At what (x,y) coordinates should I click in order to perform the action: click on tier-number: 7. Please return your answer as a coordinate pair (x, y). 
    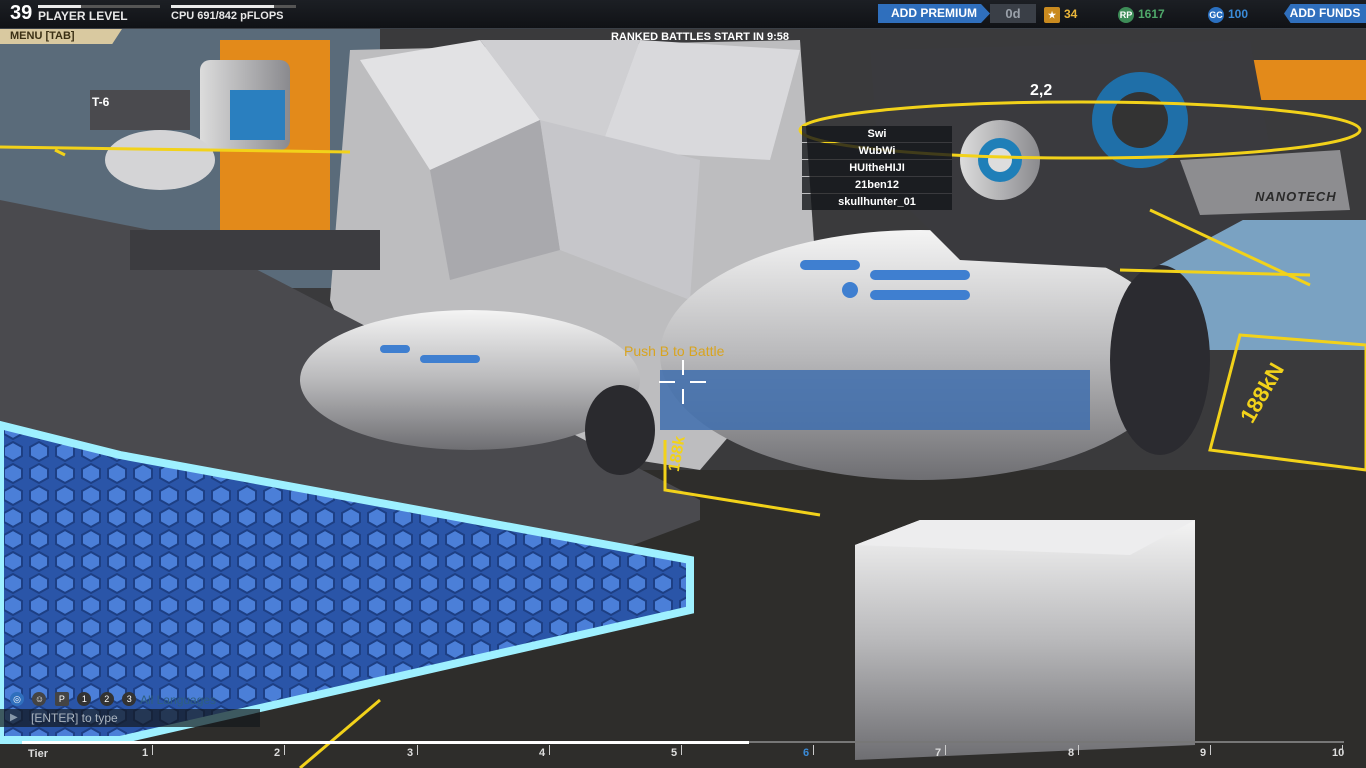
    Looking at the image, I should click on (938, 753).